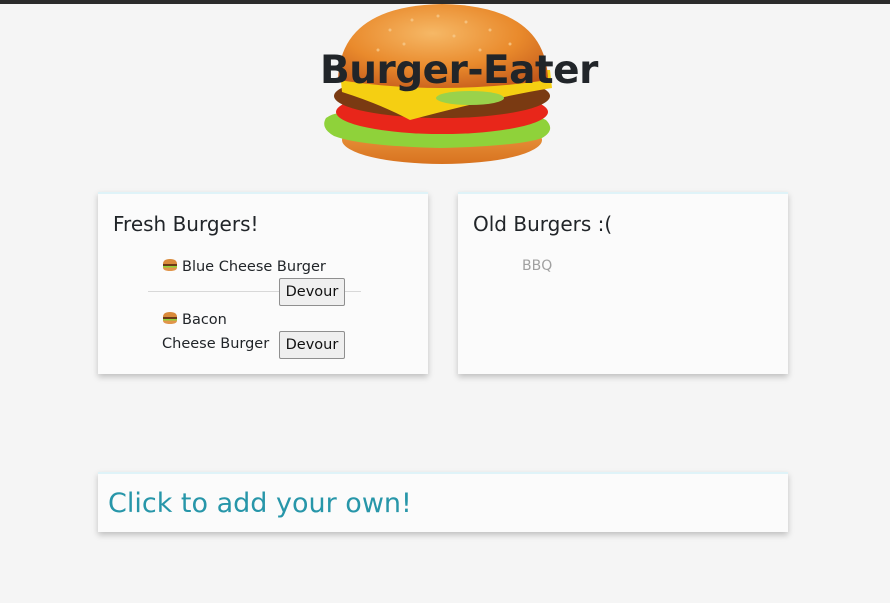 The image size is (890, 603). I want to click on fresh-burger-name: Blue Cheese Burger, so click(254, 267).